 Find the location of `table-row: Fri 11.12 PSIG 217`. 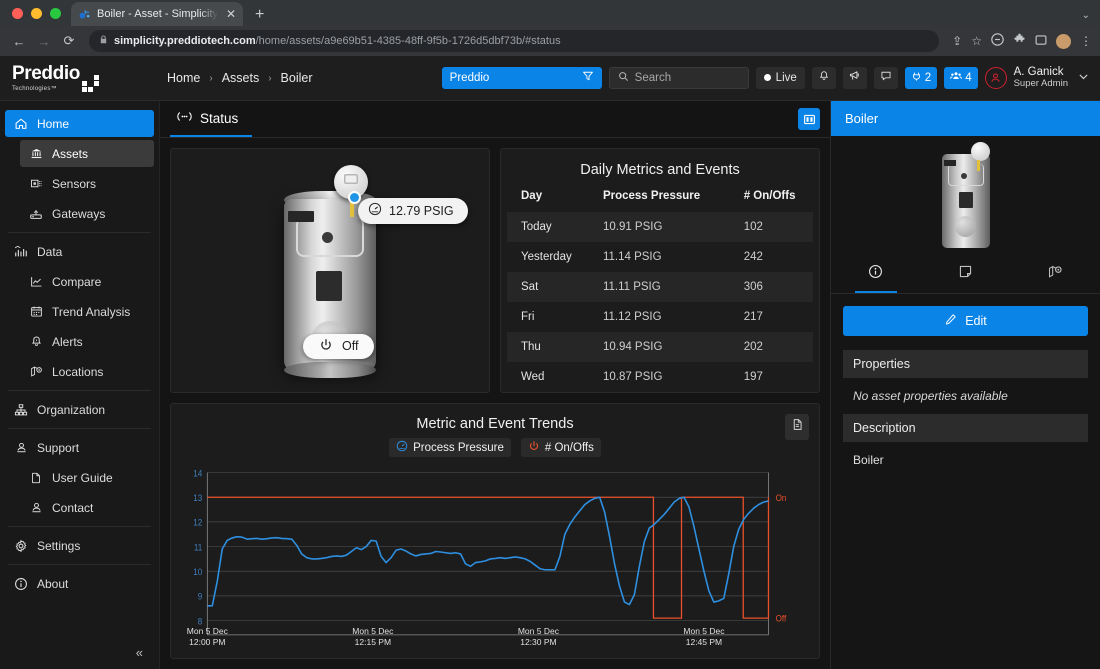

table-row: Fri 11.12 PSIG 217 is located at coordinates (660, 317).